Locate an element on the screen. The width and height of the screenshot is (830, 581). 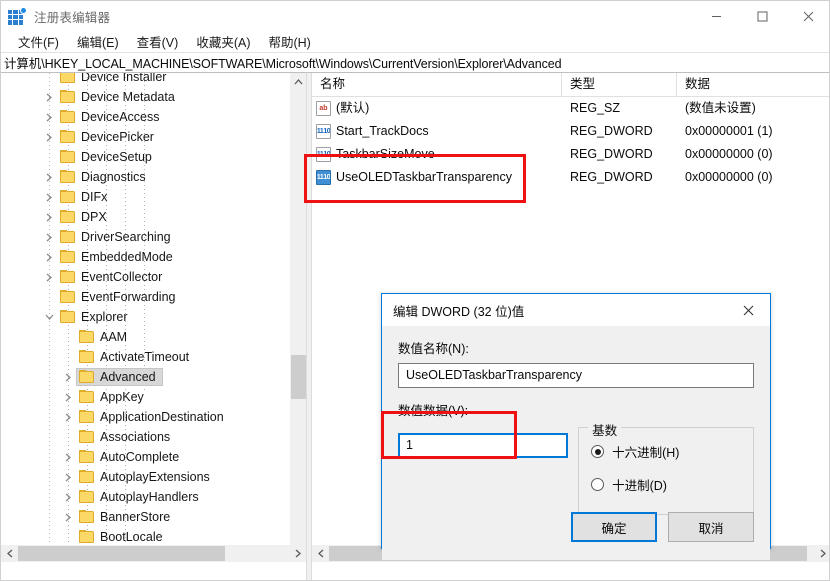
tree-item-label: DIFx is located at coordinates (94, 197).